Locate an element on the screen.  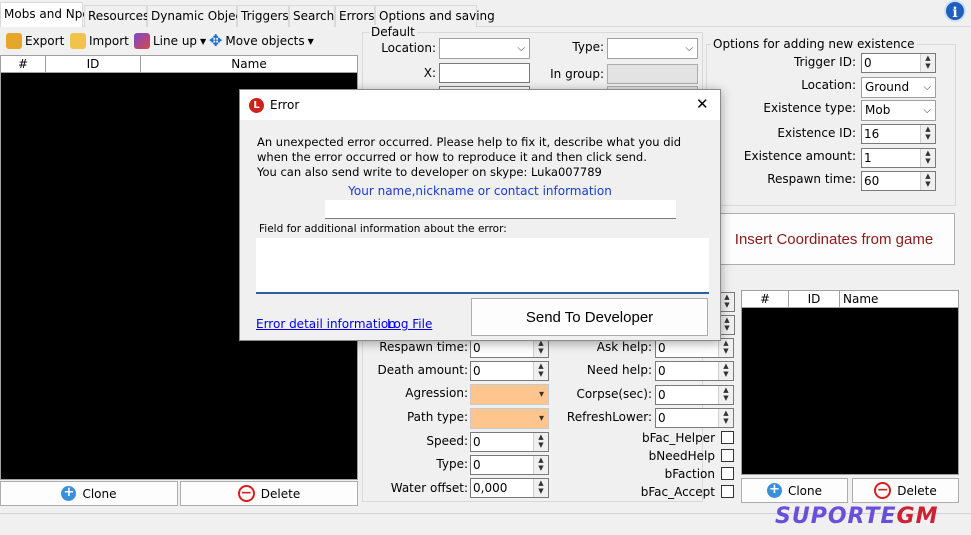
existence-type-label: Existence type: is located at coordinates (809, 108).